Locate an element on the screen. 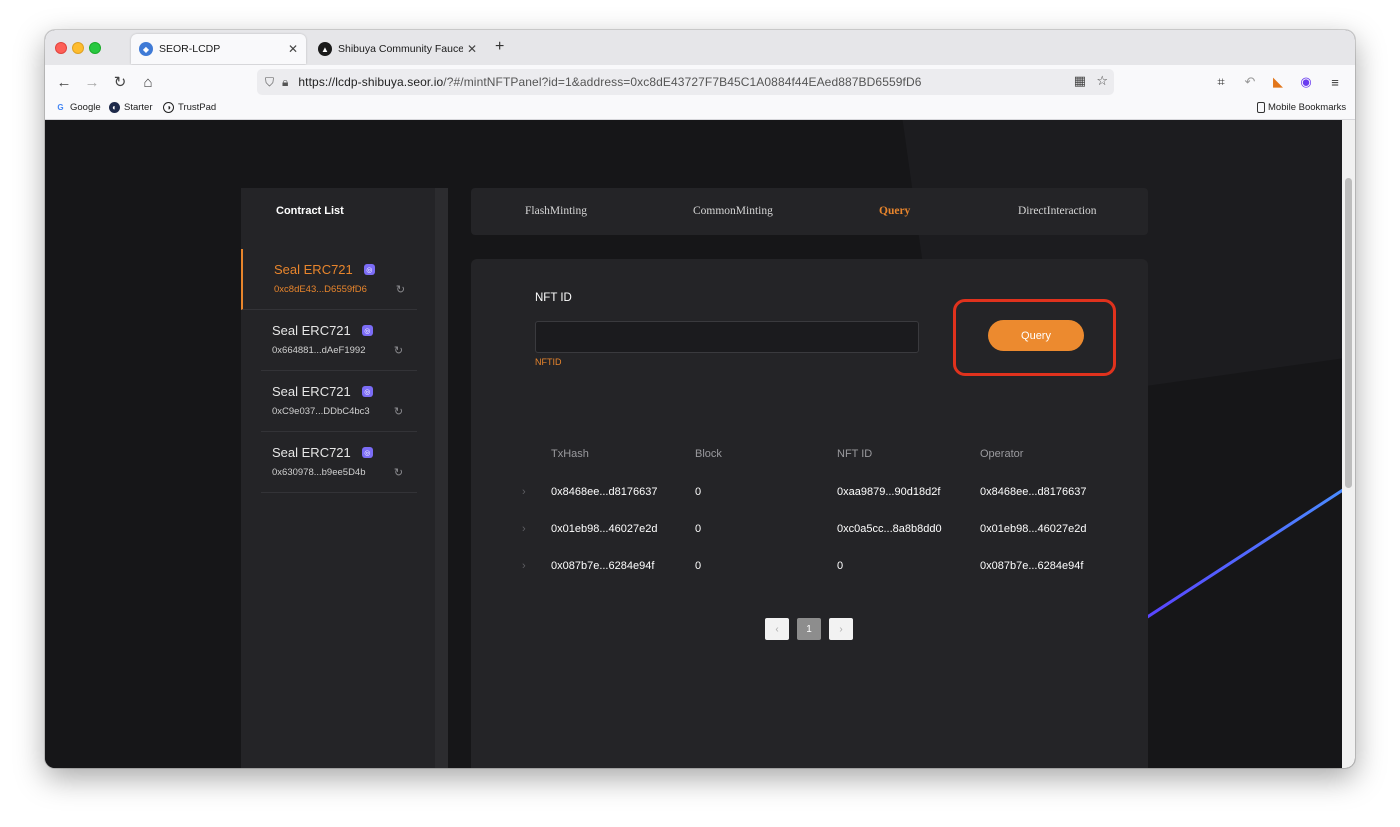 This screenshot has width=1400, height=827. google-icon: G is located at coordinates (60, 107).